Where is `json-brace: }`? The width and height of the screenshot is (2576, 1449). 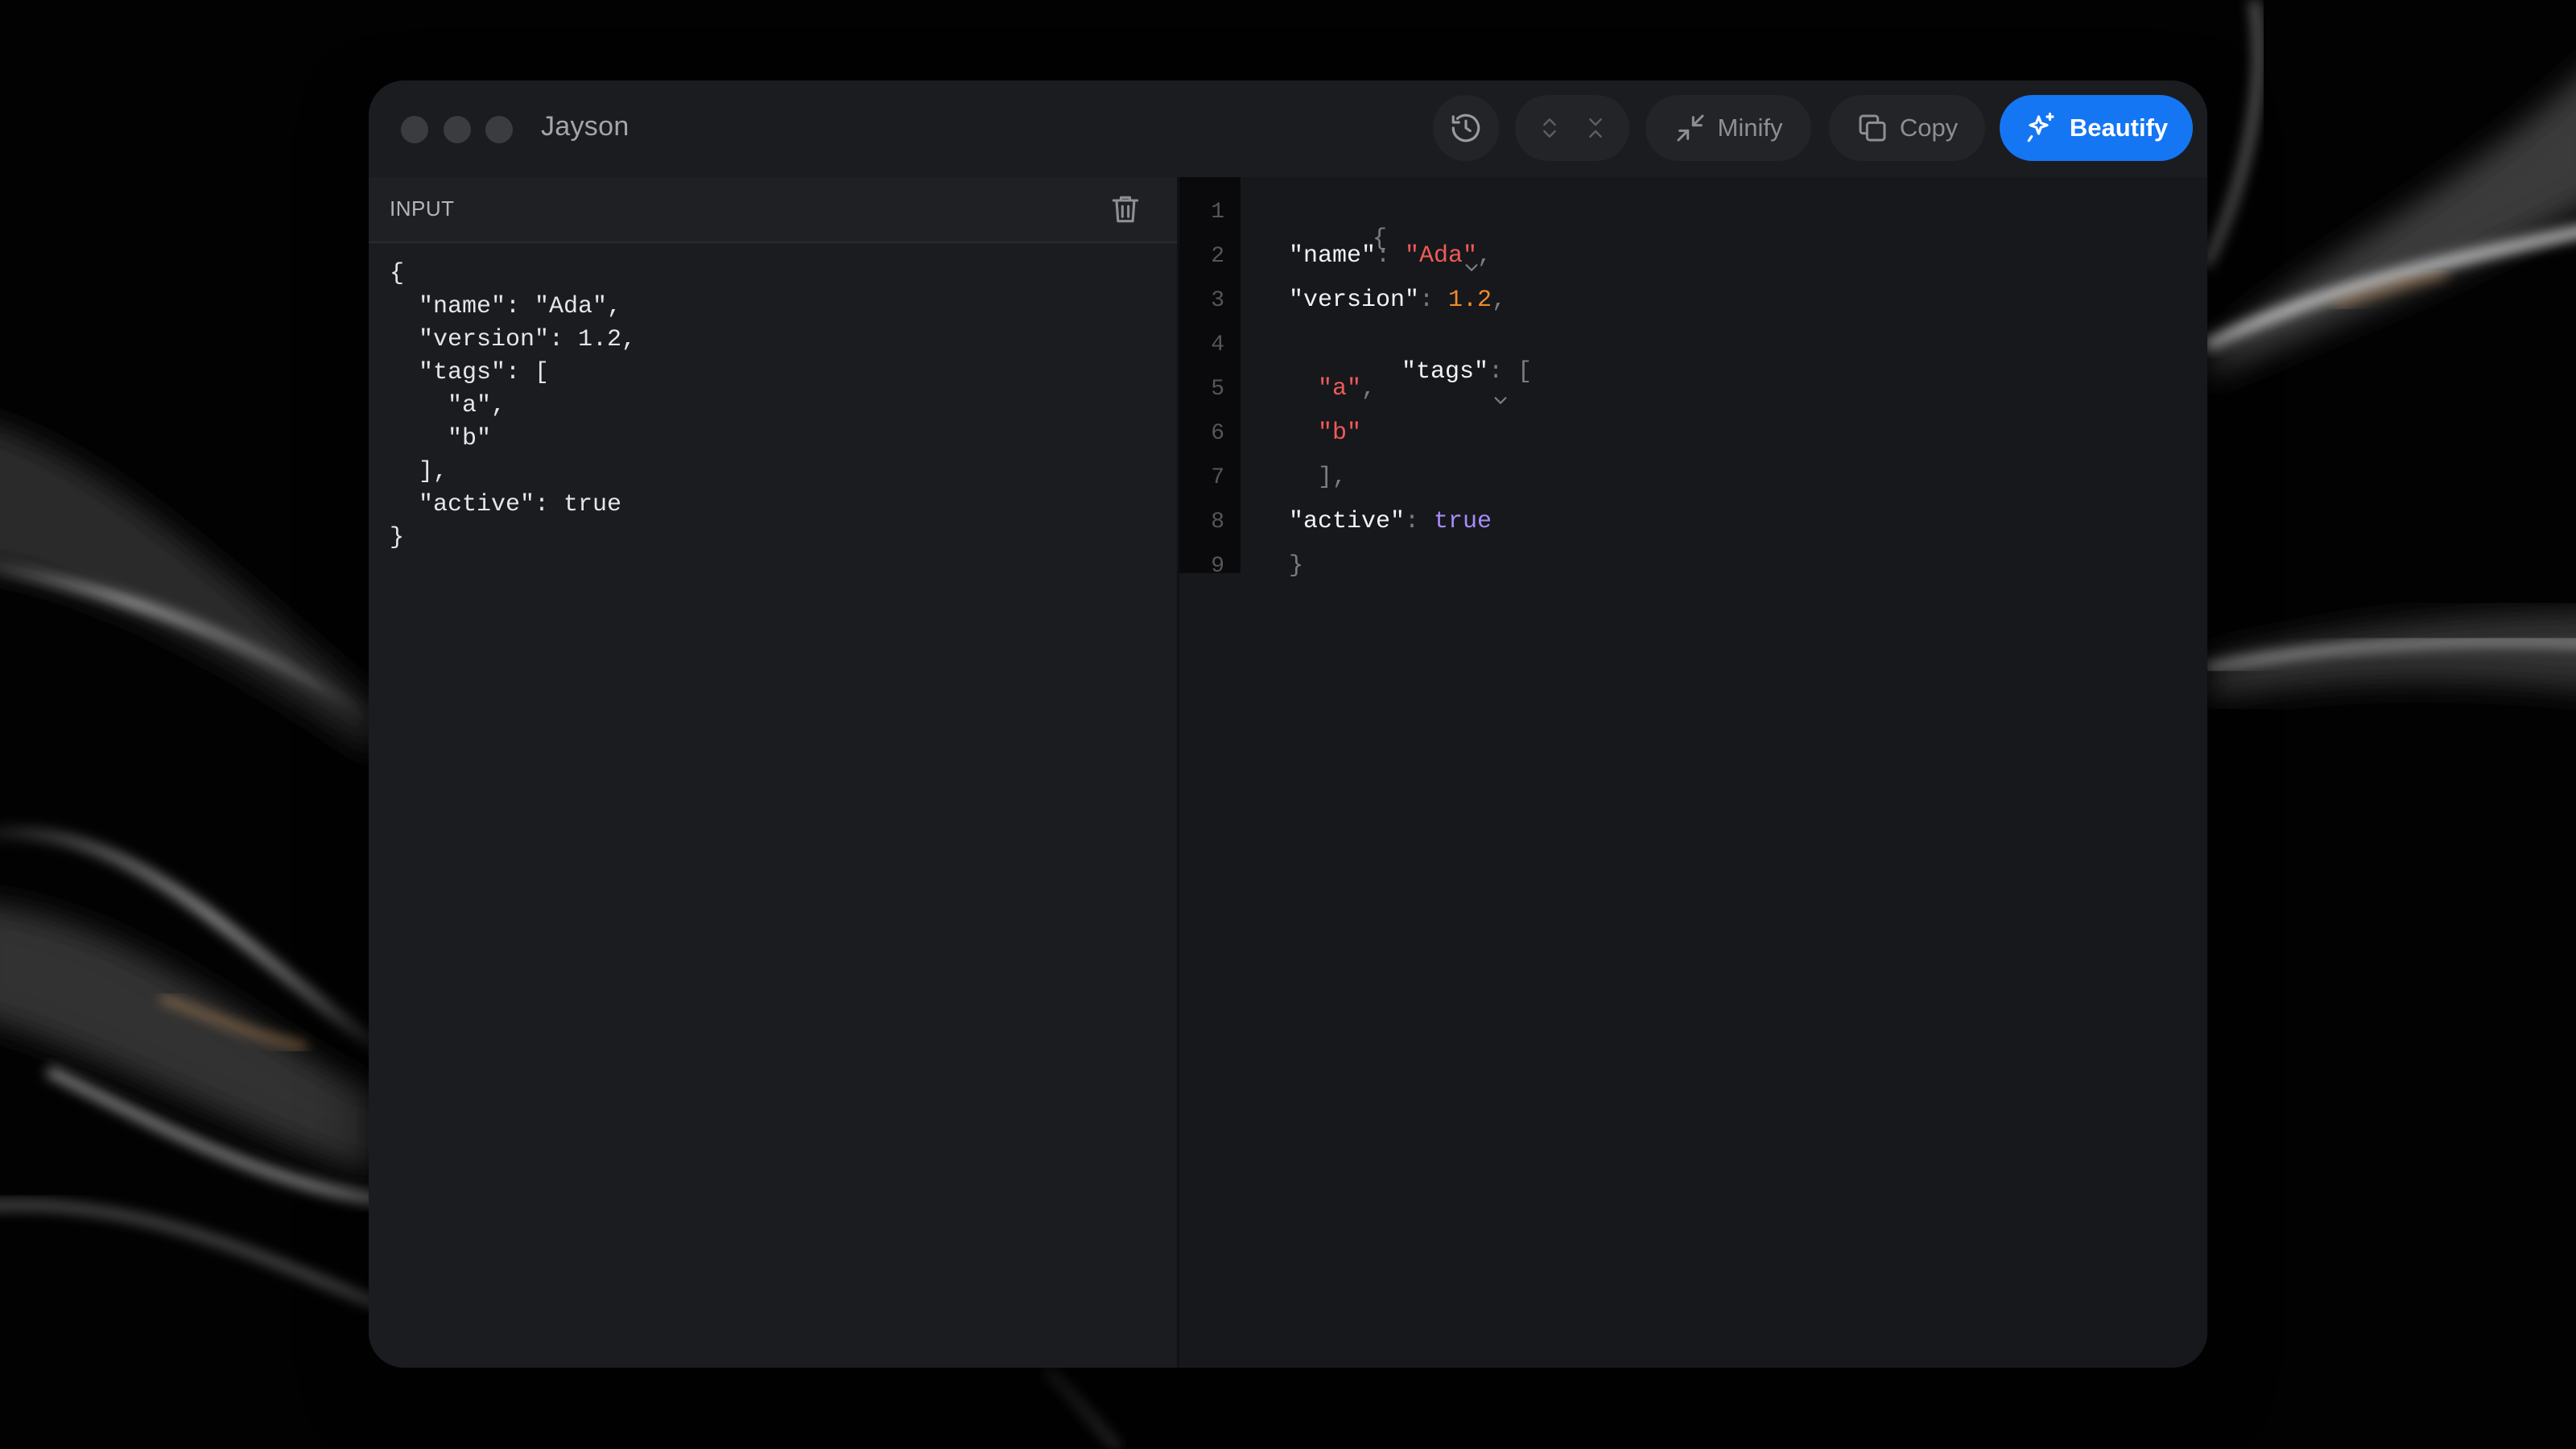 json-brace: } is located at coordinates (1296, 566).